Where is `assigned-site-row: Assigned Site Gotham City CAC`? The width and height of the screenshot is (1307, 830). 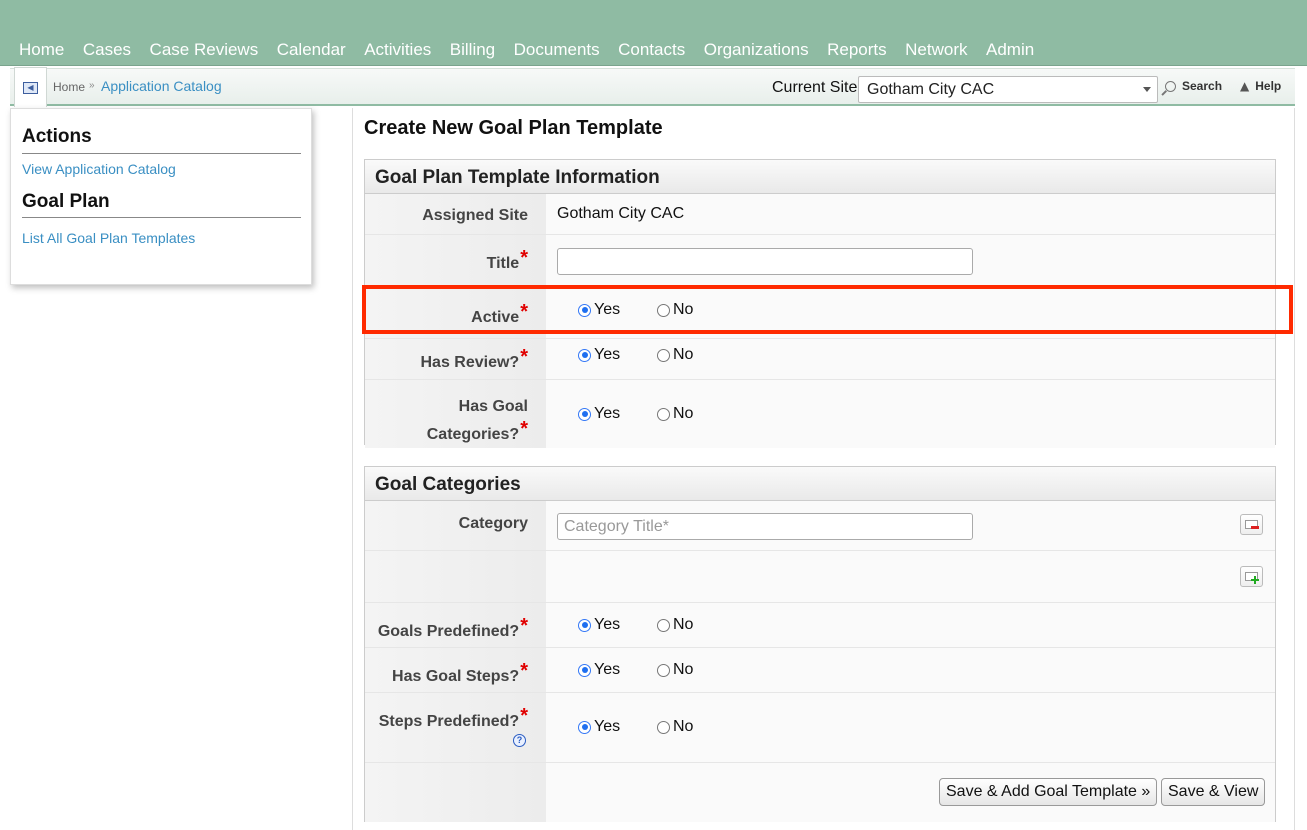
assigned-site-row: Assigned Site Gotham City CAC is located at coordinates (820, 214).